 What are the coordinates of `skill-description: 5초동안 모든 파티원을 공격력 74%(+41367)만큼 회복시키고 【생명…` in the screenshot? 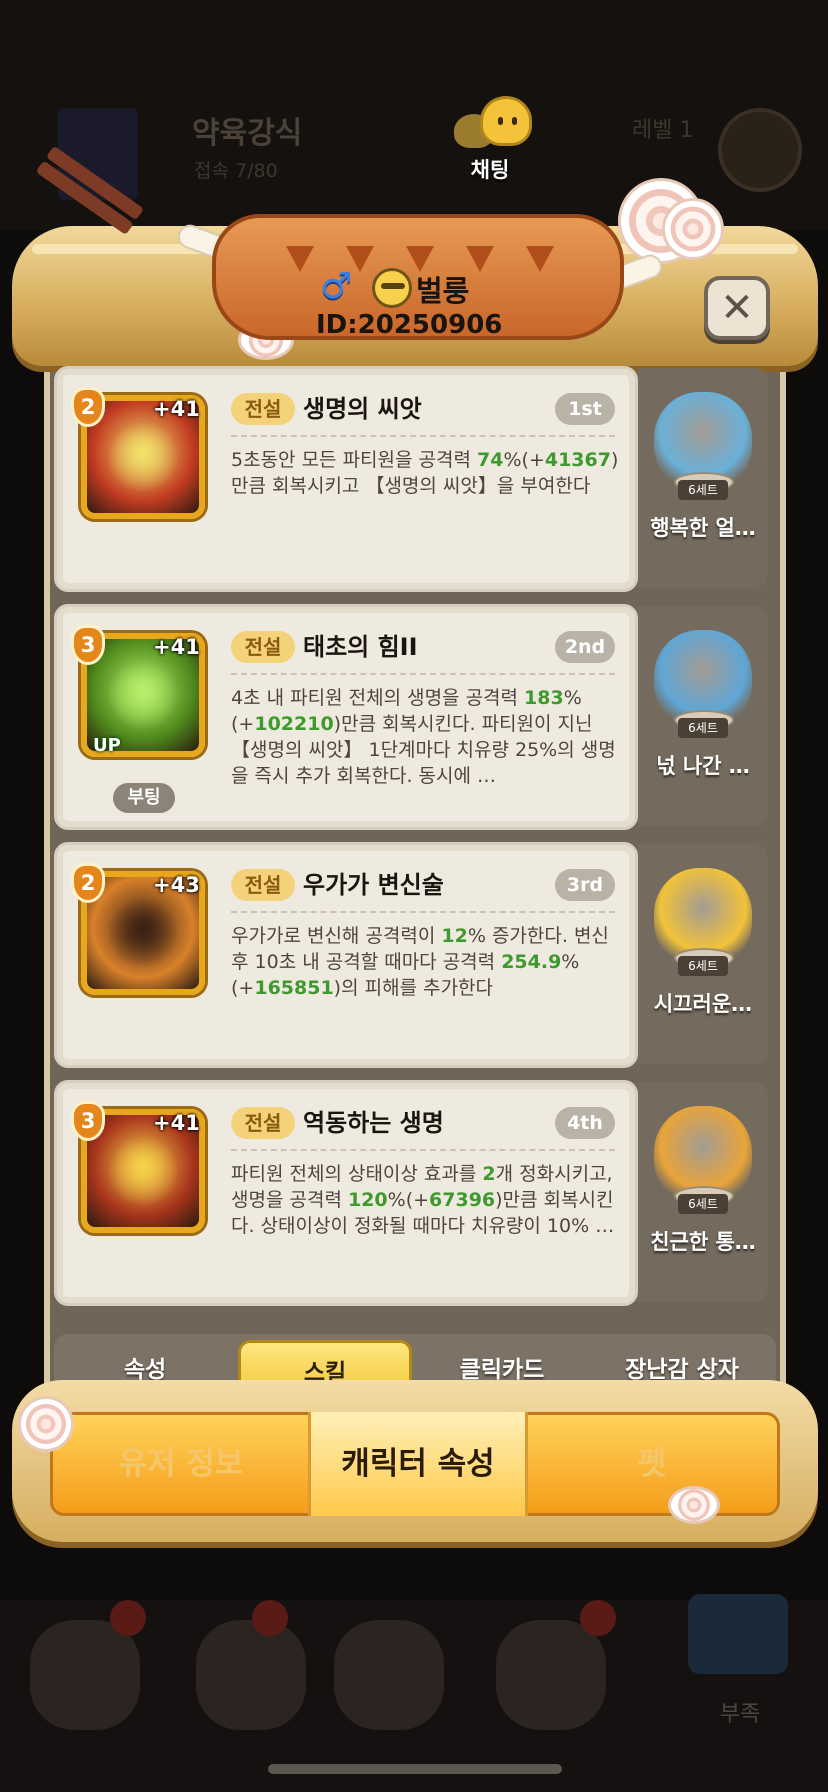 It's located at (425, 473).